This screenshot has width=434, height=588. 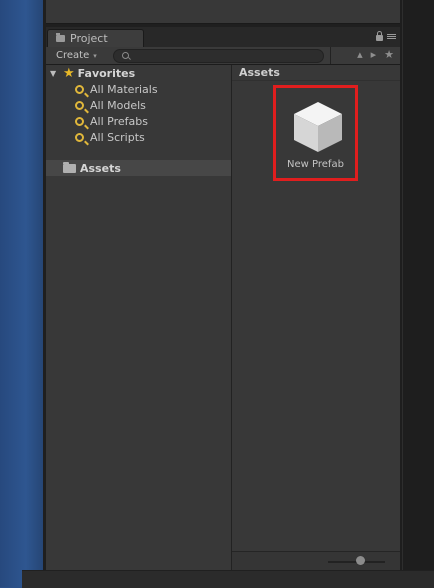 I want to click on assets-label: Assets, so click(x=100, y=168).